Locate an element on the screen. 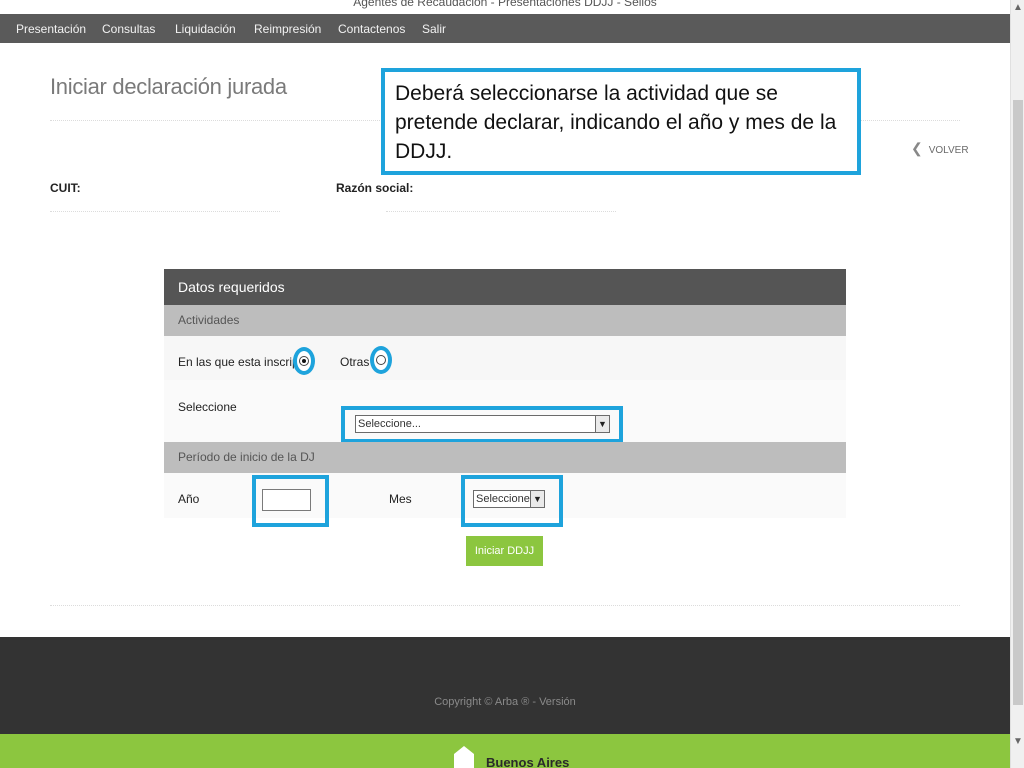 Image resolution: width=1024 pixels, height=768 pixels. nav-item-liquidacion: Liquidación is located at coordinates (205, 28).